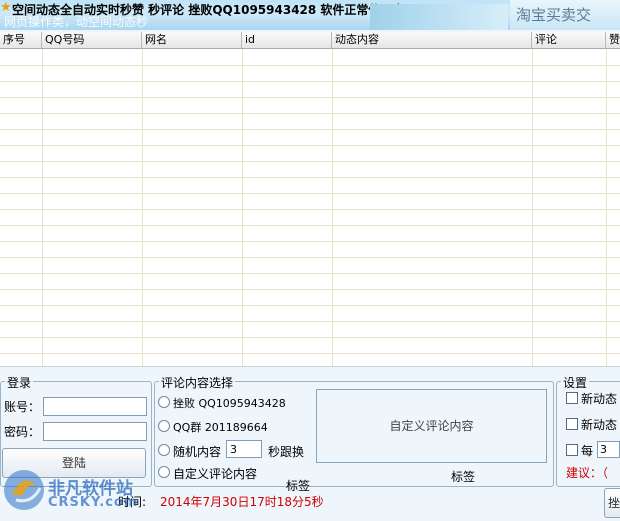  Describe the element at coordinates (82, 490) in the screenshot. I see `crsky-watermark: 非凡软件站 CRSKY.com` at that location.